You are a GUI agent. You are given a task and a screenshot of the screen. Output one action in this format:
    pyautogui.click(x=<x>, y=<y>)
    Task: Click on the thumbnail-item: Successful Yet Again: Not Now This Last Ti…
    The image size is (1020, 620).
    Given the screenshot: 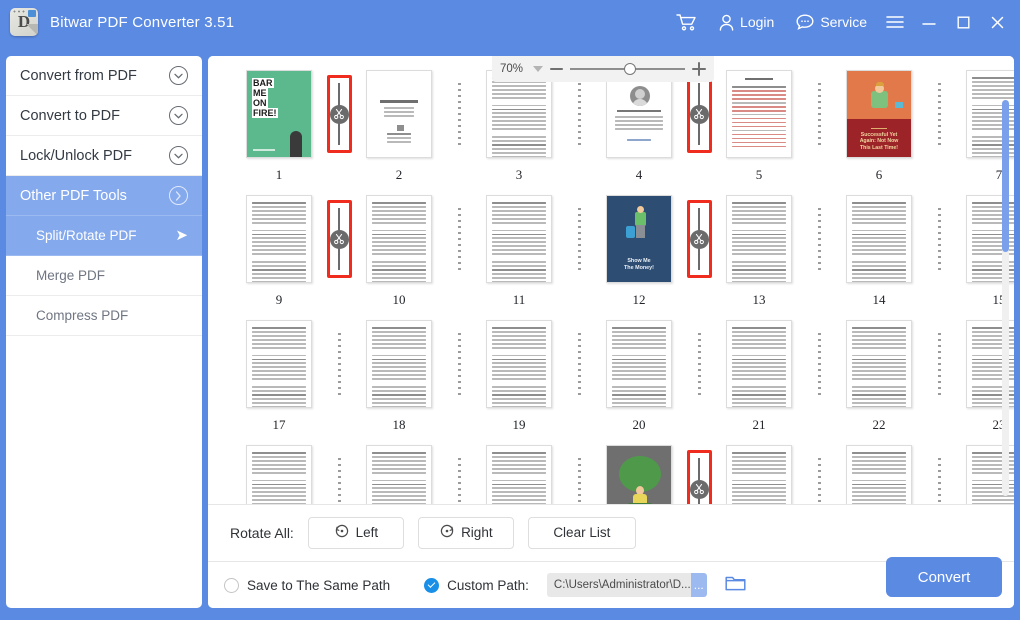 What is the action you would take?
    pyautogui.click(x=879, y=126)
    